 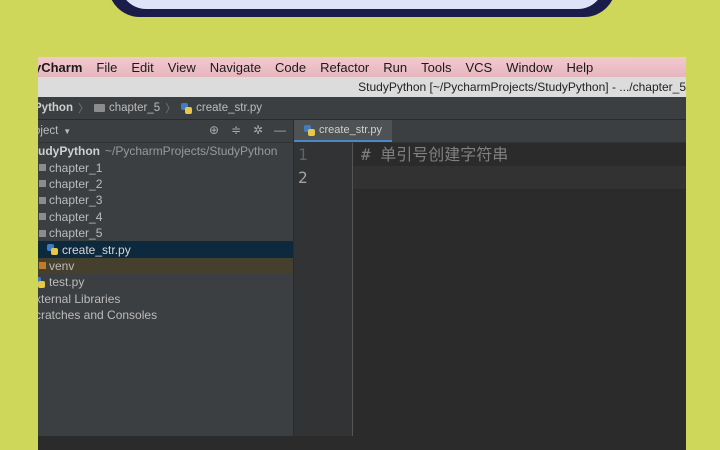 What do you see at coordinates (436, 67) in the screenshot?
I see `menu-tools: Tools` at bounding box center [436, 67].